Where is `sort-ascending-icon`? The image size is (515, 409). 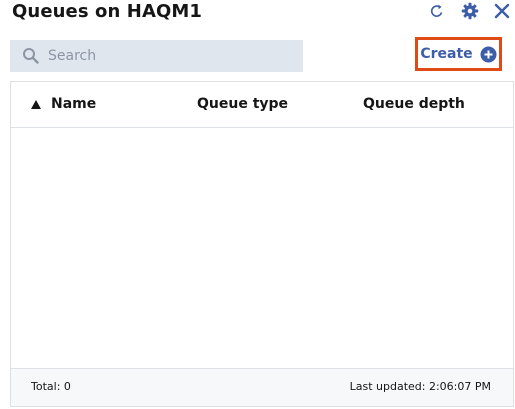
sort-ascending-icon is located at coordinates (36, 104).